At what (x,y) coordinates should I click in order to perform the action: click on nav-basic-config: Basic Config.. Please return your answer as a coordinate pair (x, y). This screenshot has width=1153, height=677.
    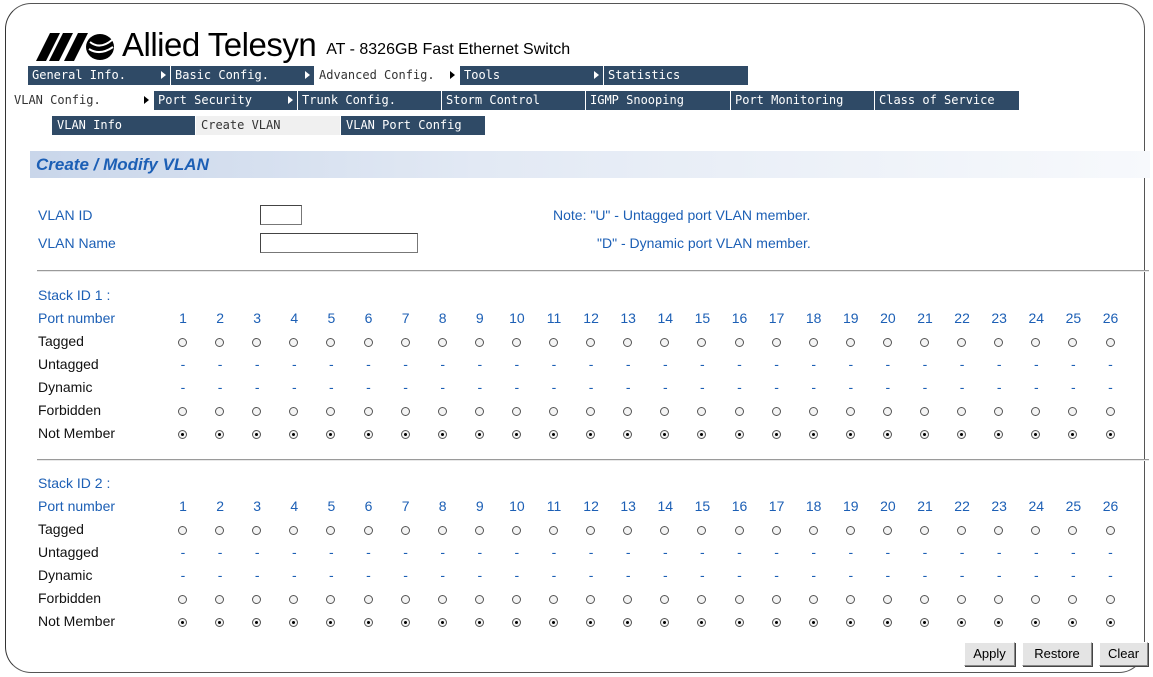
    Looking at the image, I should click on (243, 75).